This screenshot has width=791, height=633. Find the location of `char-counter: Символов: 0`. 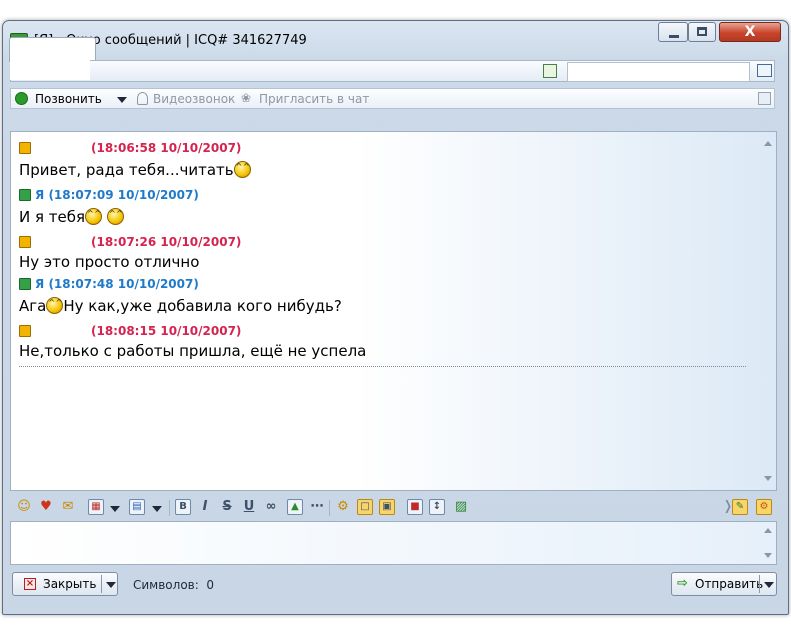

char-counter: Символов: 0 is located at coordinates (173, 585).